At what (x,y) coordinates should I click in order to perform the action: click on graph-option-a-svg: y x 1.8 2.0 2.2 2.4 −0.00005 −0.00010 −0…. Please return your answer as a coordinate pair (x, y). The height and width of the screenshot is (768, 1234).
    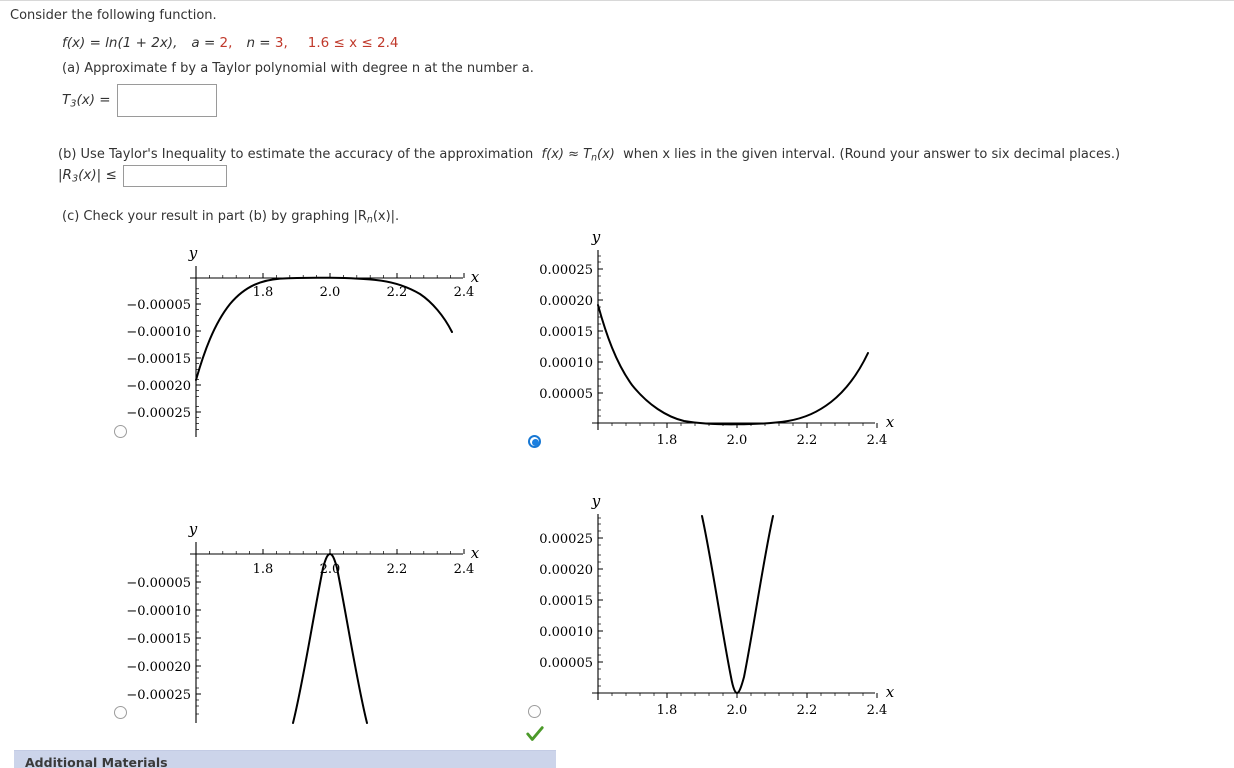
    Looking at the image, I should click on (303, 340).